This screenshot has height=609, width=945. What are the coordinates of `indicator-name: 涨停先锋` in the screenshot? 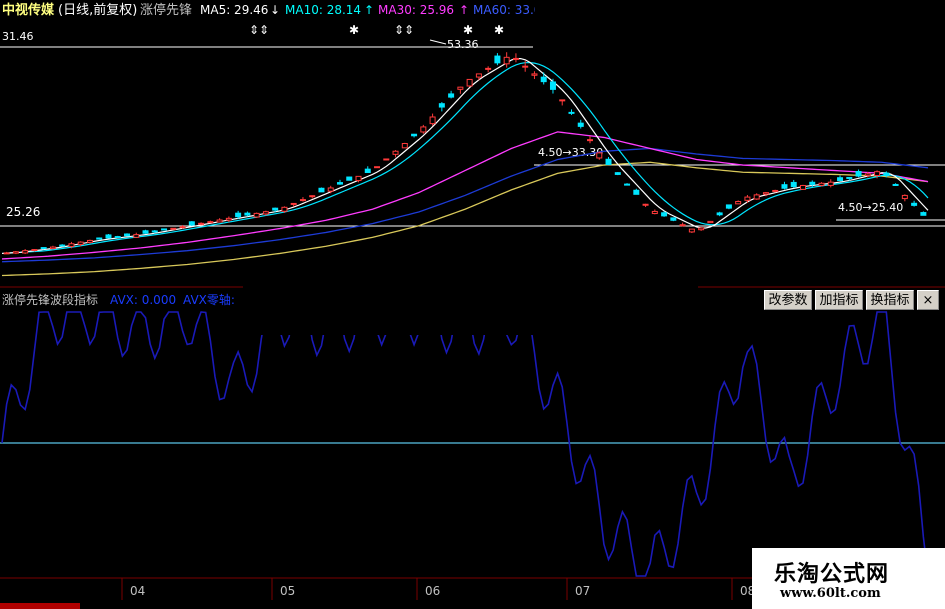 It's located at (166, 10).